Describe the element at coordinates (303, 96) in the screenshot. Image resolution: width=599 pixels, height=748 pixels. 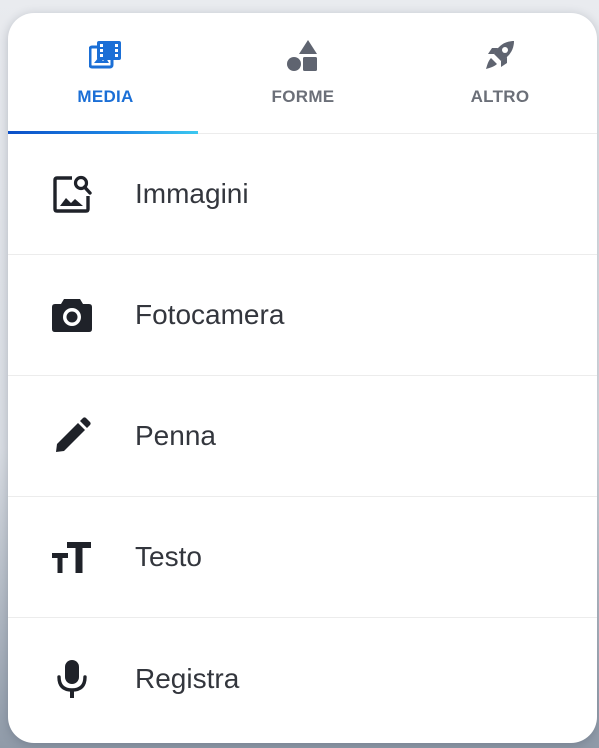
I see `tab-forme-label: FORME` at that location.